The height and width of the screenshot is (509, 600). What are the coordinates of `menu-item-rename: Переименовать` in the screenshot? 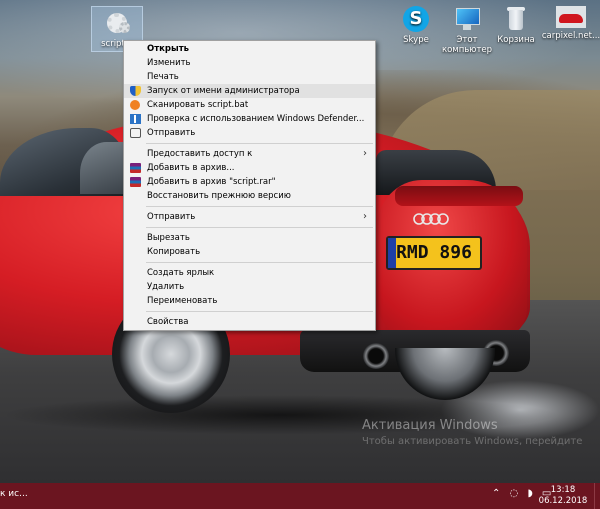 It's located at (249, 301).